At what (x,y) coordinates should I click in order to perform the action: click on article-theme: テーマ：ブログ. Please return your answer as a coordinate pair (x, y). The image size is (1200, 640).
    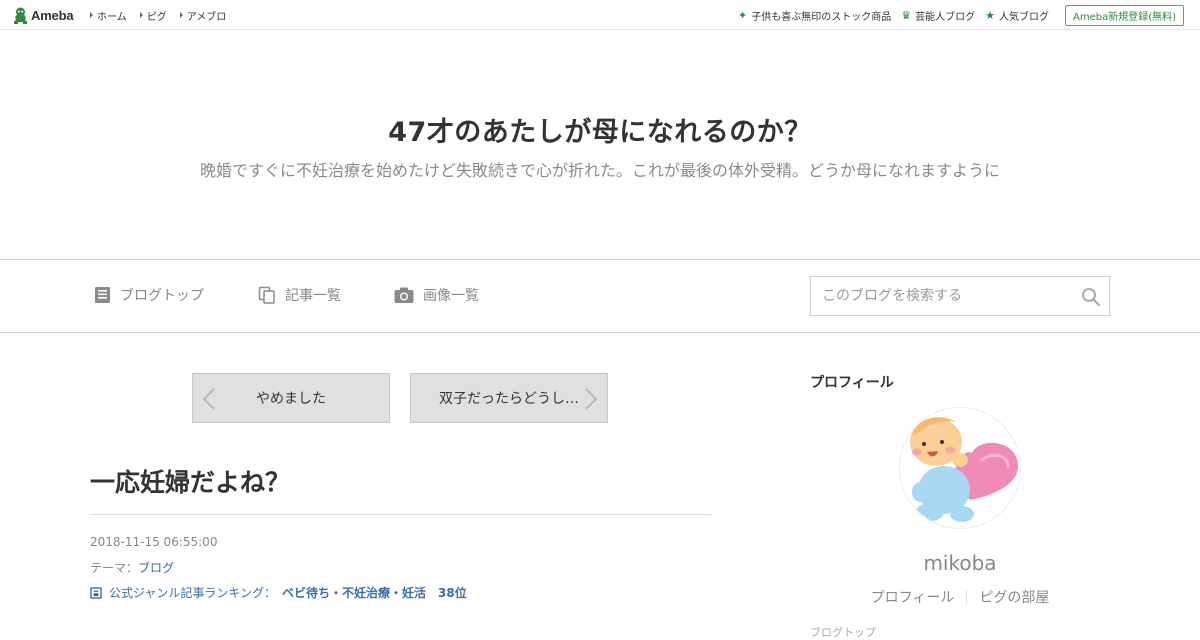
    Looking at the image, I should click on (132, 567).